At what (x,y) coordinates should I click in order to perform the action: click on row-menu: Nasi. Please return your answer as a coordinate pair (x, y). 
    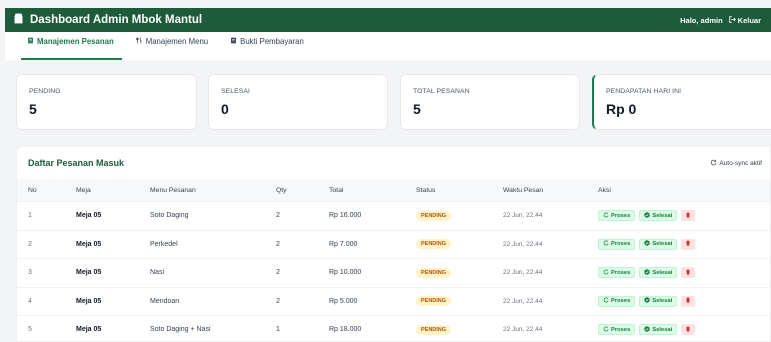
    Looking at the image, I should click on (157, 273).